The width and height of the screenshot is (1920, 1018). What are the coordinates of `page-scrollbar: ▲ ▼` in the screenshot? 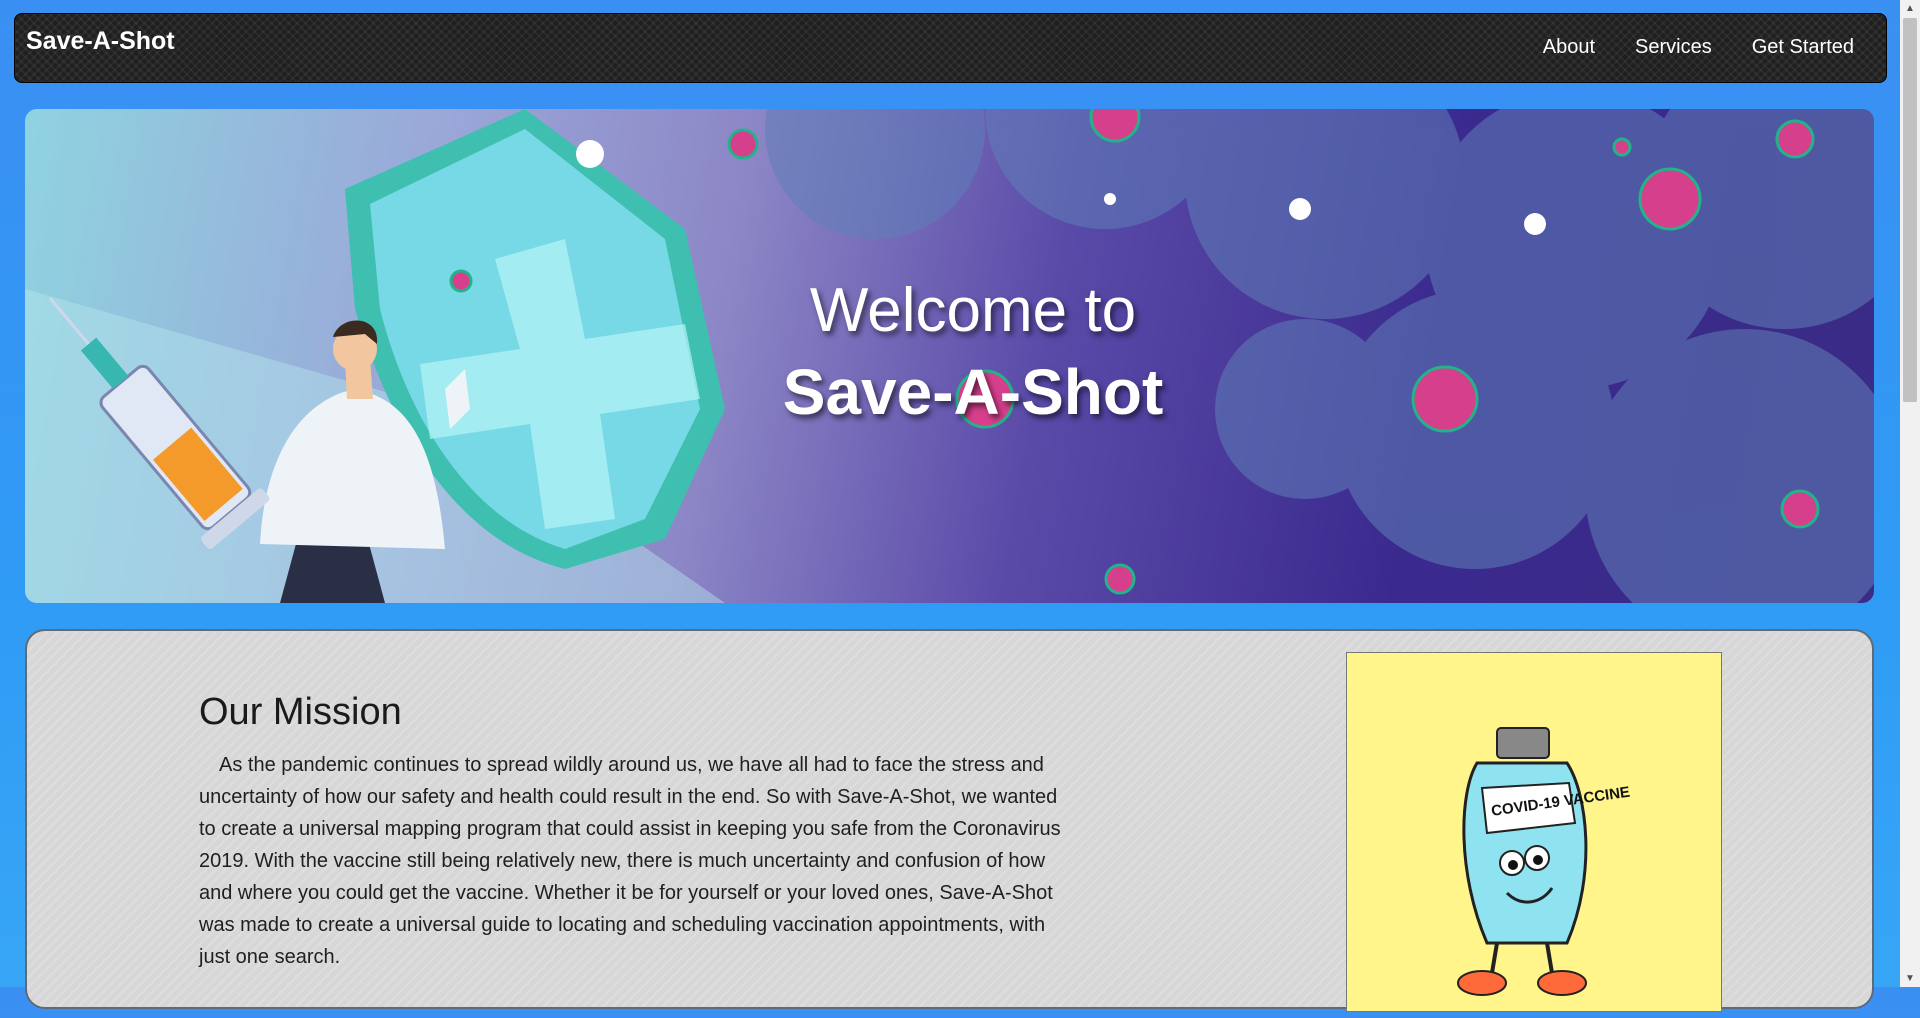 It's located at (1910, 493).